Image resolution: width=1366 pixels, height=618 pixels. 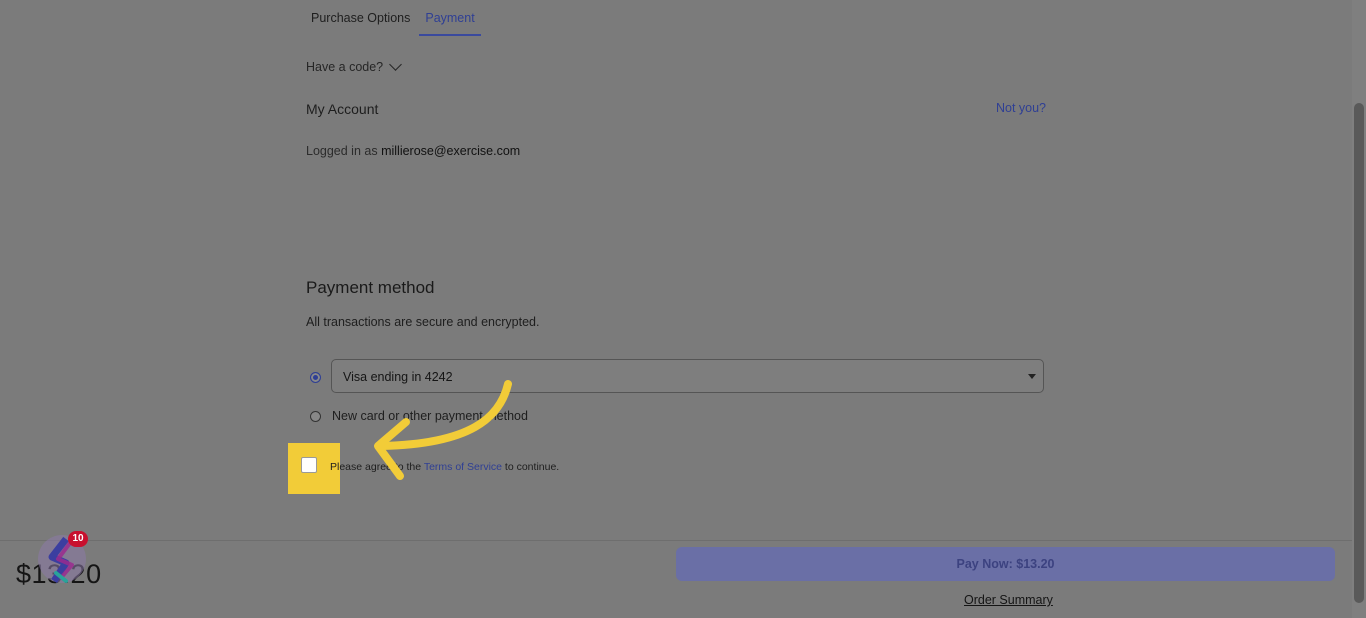 What do you see at coordinates (342, 109) in the screenshot?
I see `my-account-heading: My Account` at bounding box center [342, 109].